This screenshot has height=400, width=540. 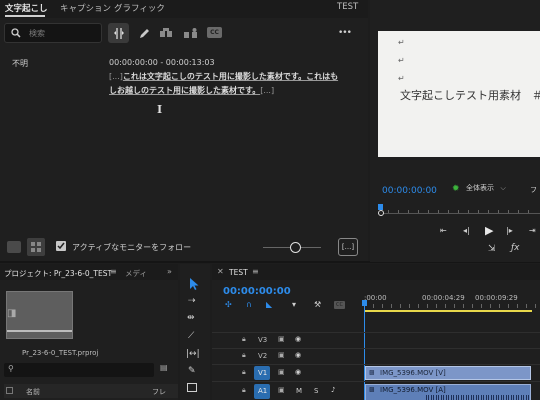 I want to click on linked-selection-icon: ∩, so click(x=249, y=304).